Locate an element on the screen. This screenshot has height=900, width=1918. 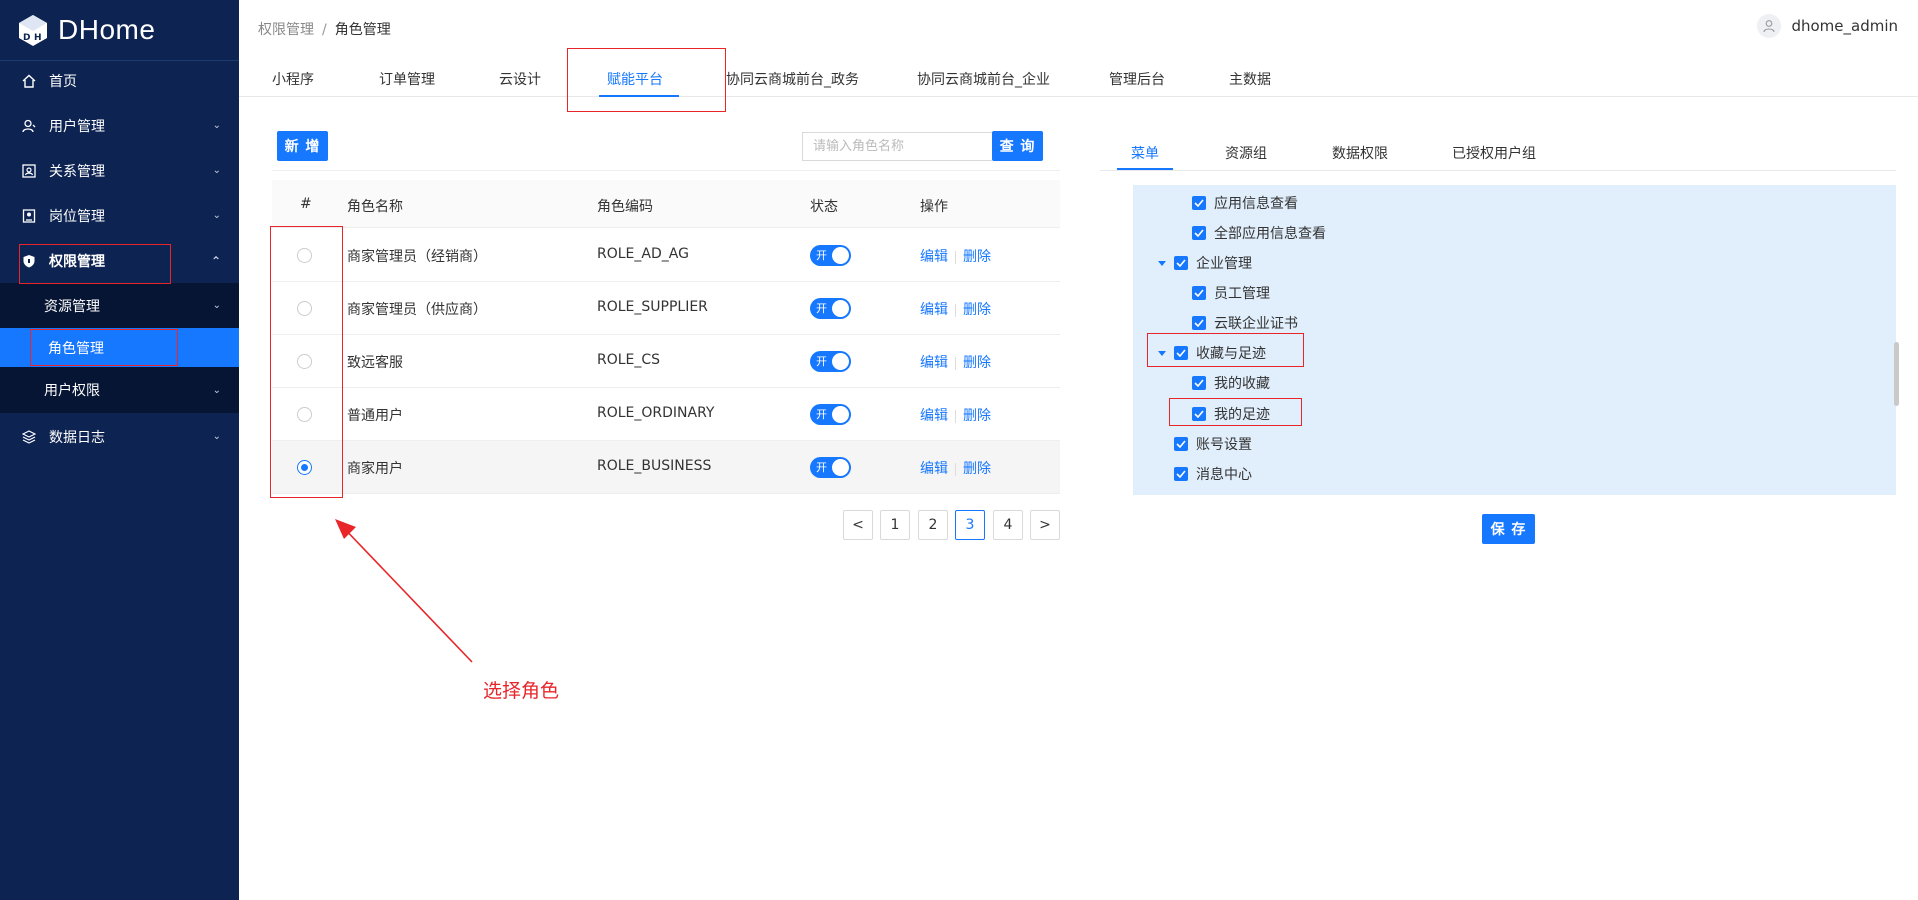
tab-cloud-design: 云设计 is located at coordinates (520, 79).